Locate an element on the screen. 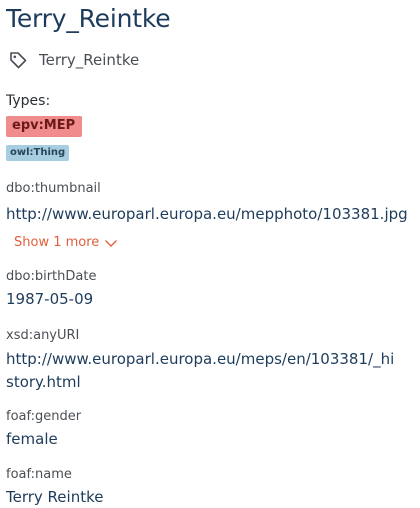  property-value: 1987-05-09 is located at coordinates (50, 299).